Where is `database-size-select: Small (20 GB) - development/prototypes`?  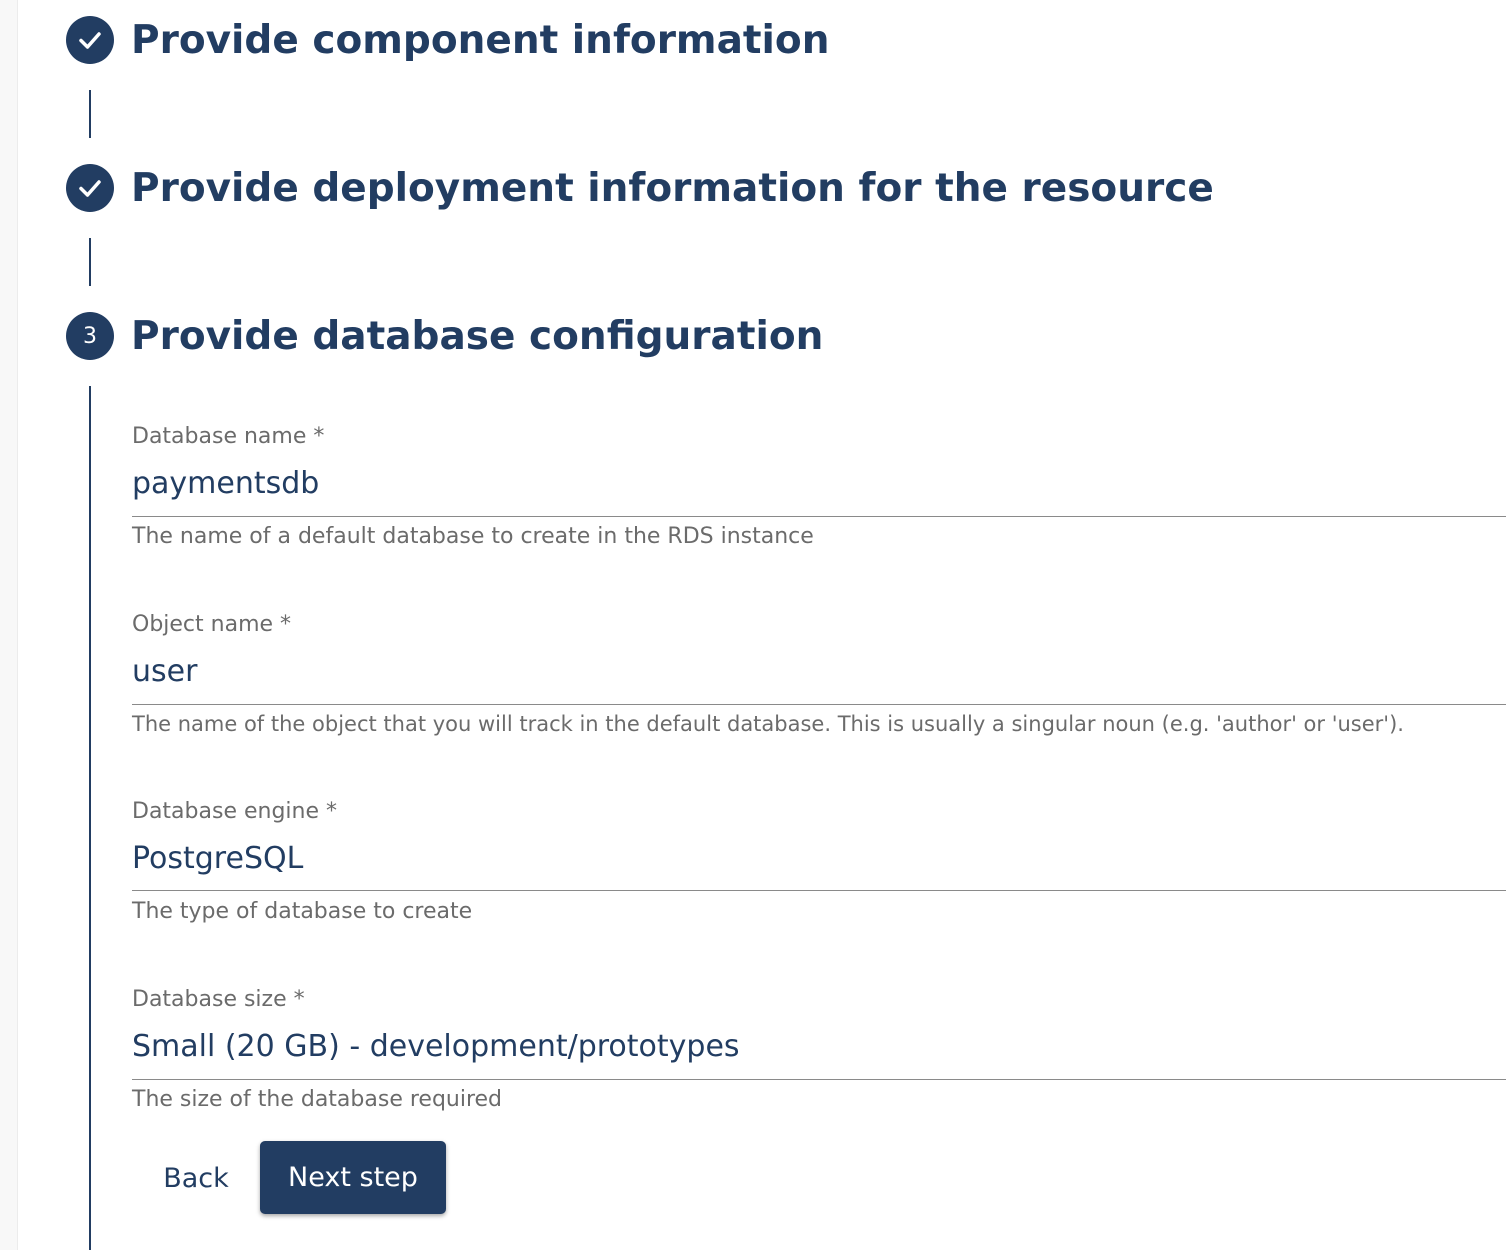 database-size-select: Small (20 GB) - development/prototypes is located at coordinates (436, 1046).